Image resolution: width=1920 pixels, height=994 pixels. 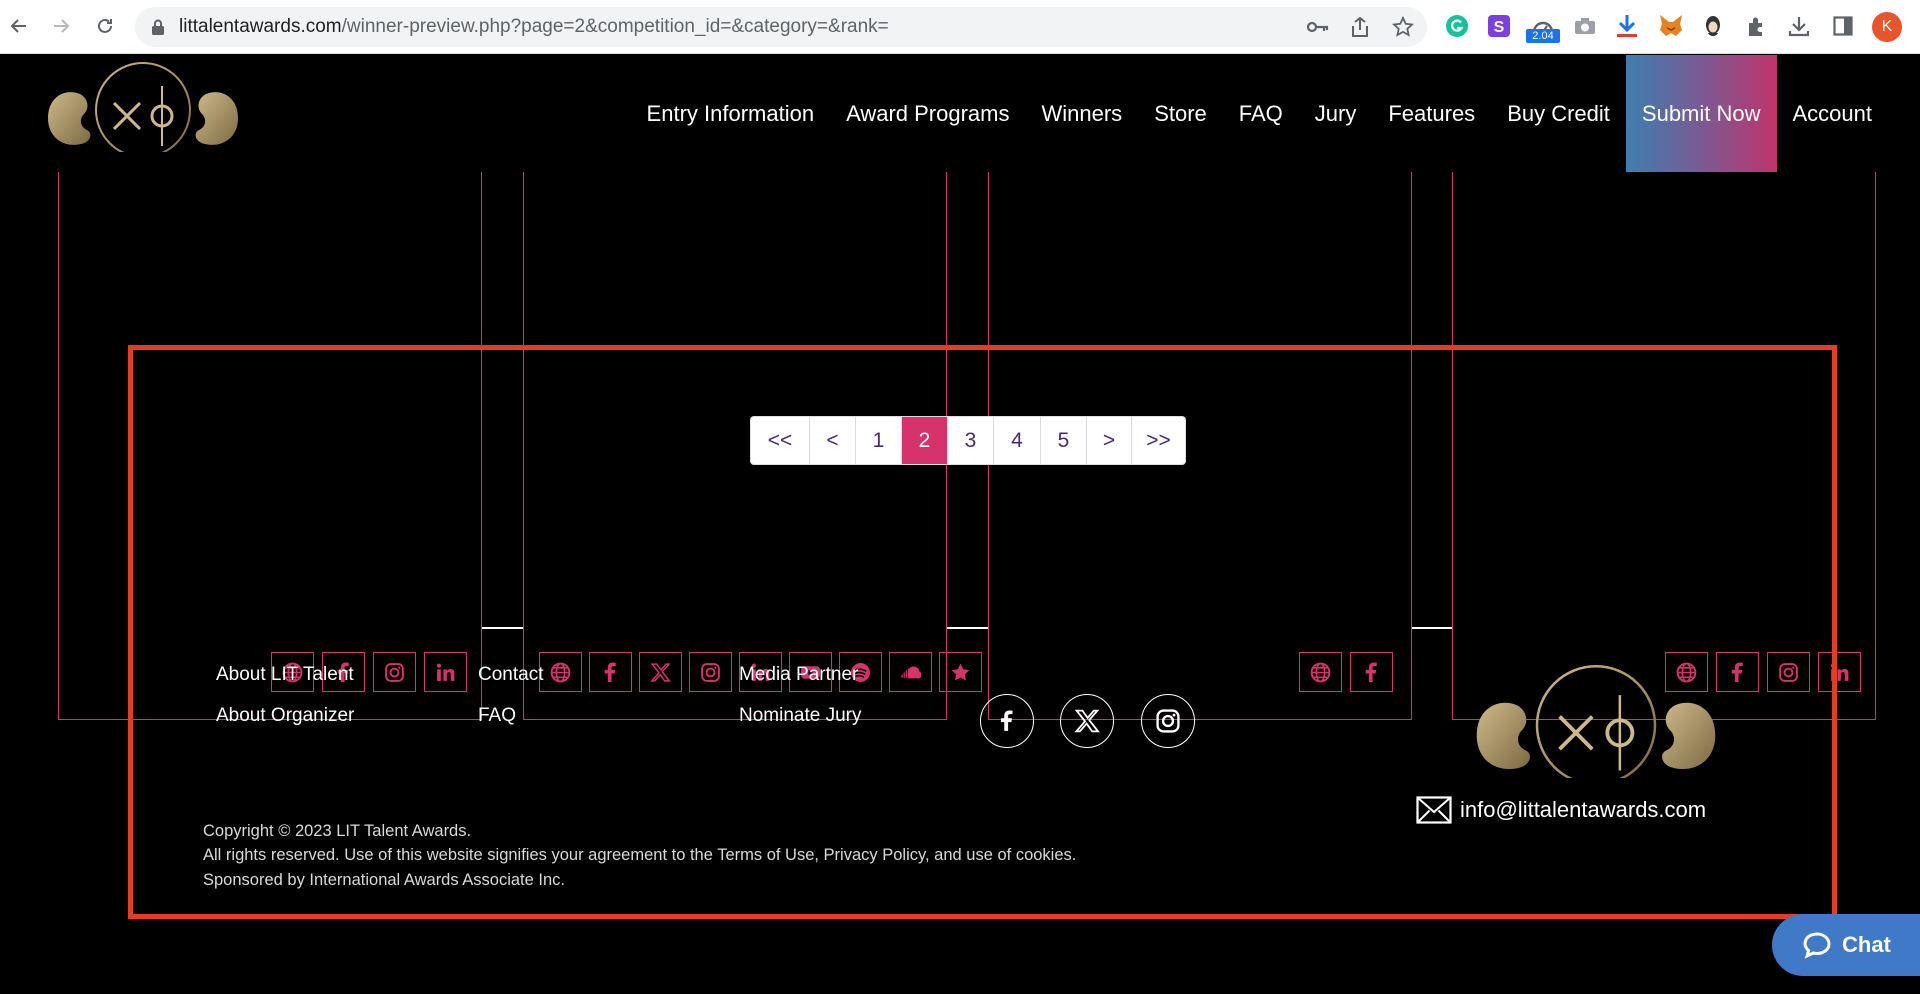 What do you see at coordinates (105, 26) in the screenshot?
I see `reload-icon` at bounding box center [105, 26].